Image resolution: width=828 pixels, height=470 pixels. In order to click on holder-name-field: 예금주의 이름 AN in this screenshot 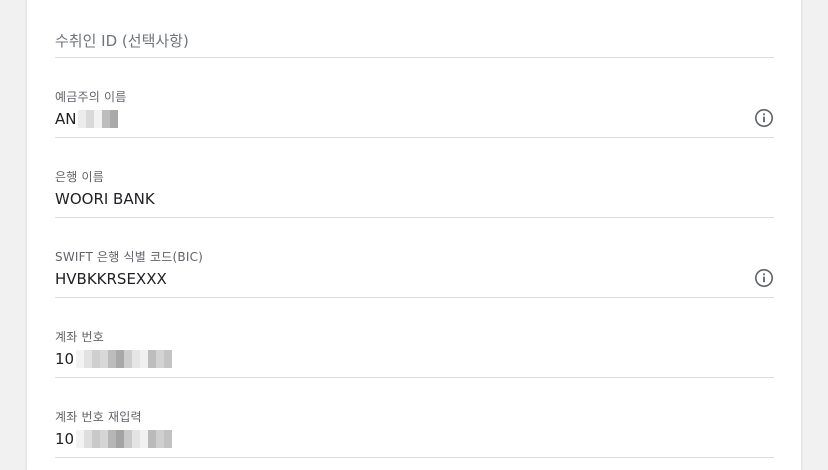, I will do `click(414, 109)`.